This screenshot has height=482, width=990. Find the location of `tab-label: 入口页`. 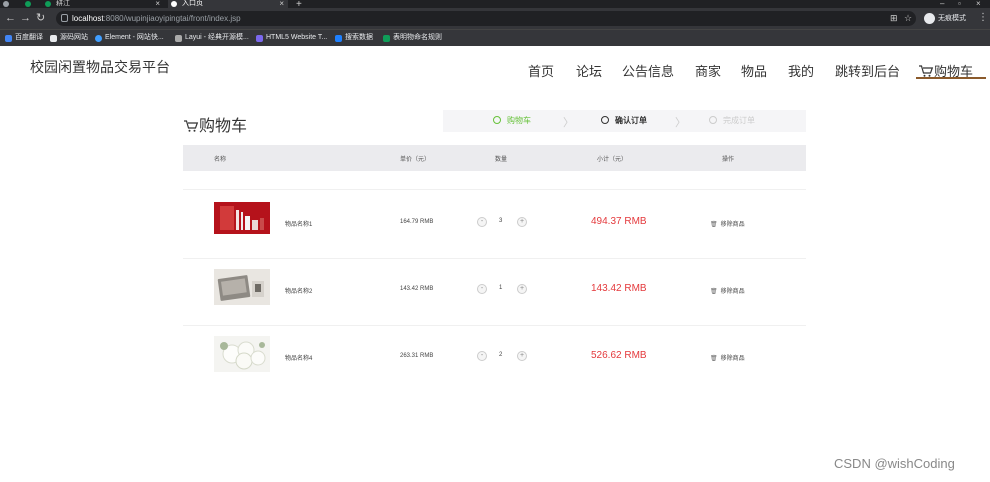

tab-label: 入口页 is located at coordinates (192, 3).